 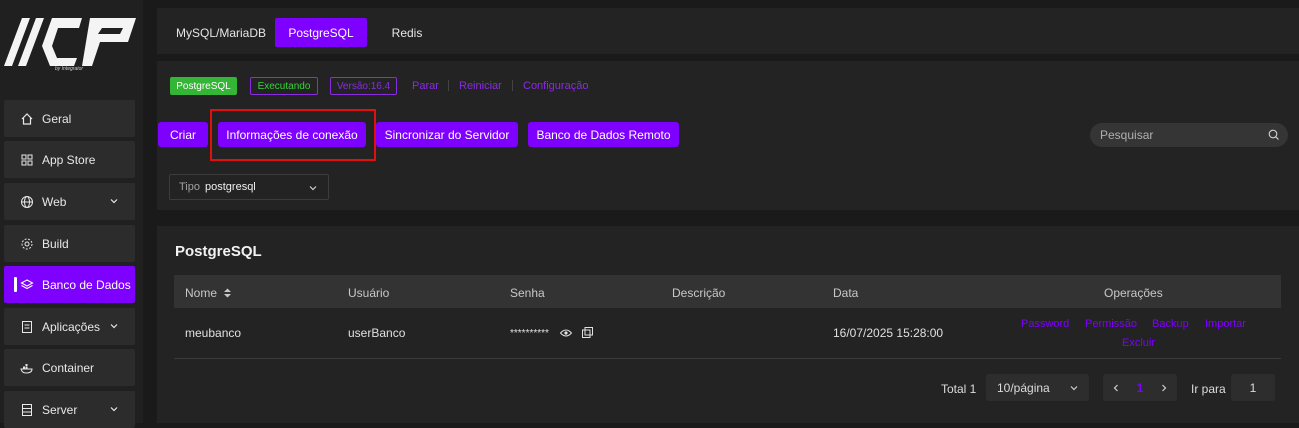 I want to click on sidebar-item-geral: Geral, so click(x=69, y=118).